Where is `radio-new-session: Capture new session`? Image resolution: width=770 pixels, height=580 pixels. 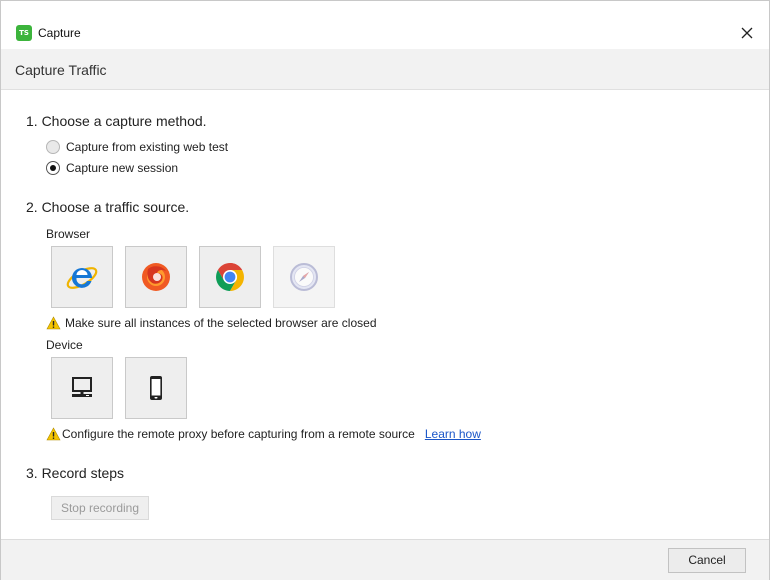 radio-new-session: Capture new session is located at coordinates (112, 168).